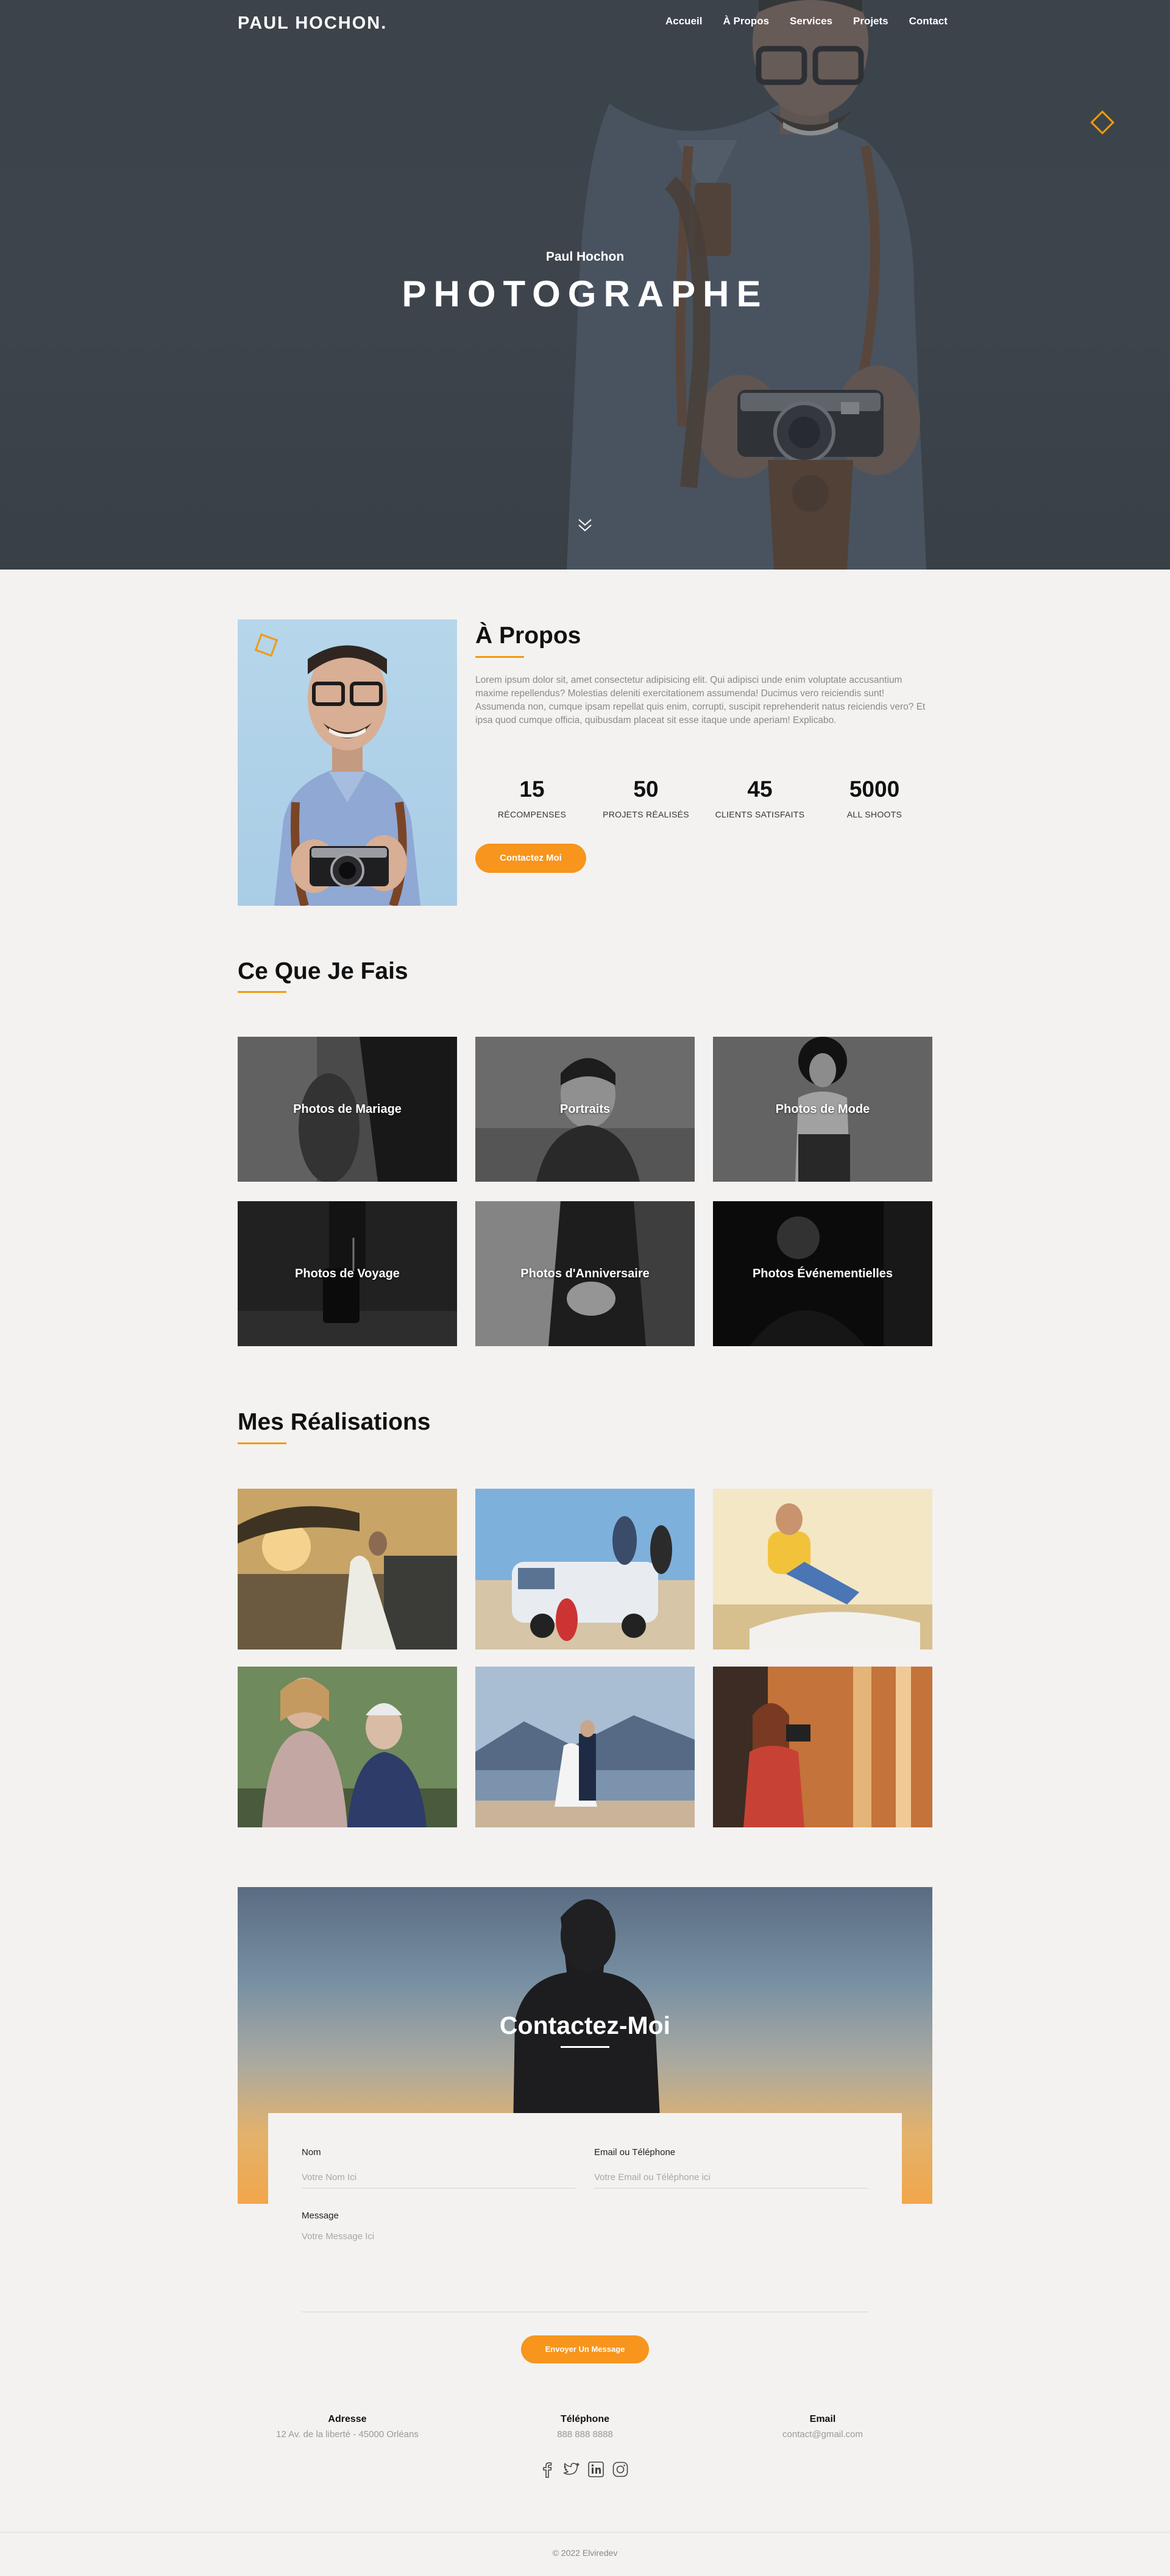 The width and height of the screenshot is (1170, 2576). Describe the element at coordinates (595, 2469) in the screenshot. I see `linkedin-icon` at that location.